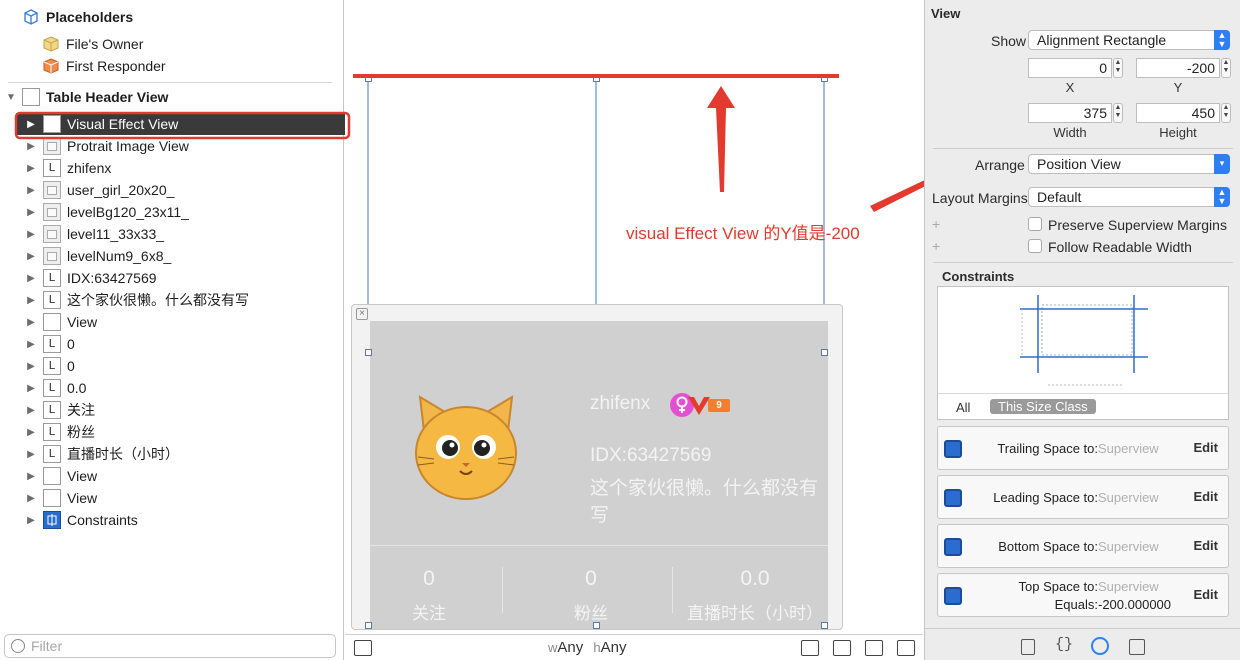 The image size is (1240, 660). Describe the element at coordinates (1035, 224) in the screenshot. I see `preserve-superview-margins-checkbox` at that location.